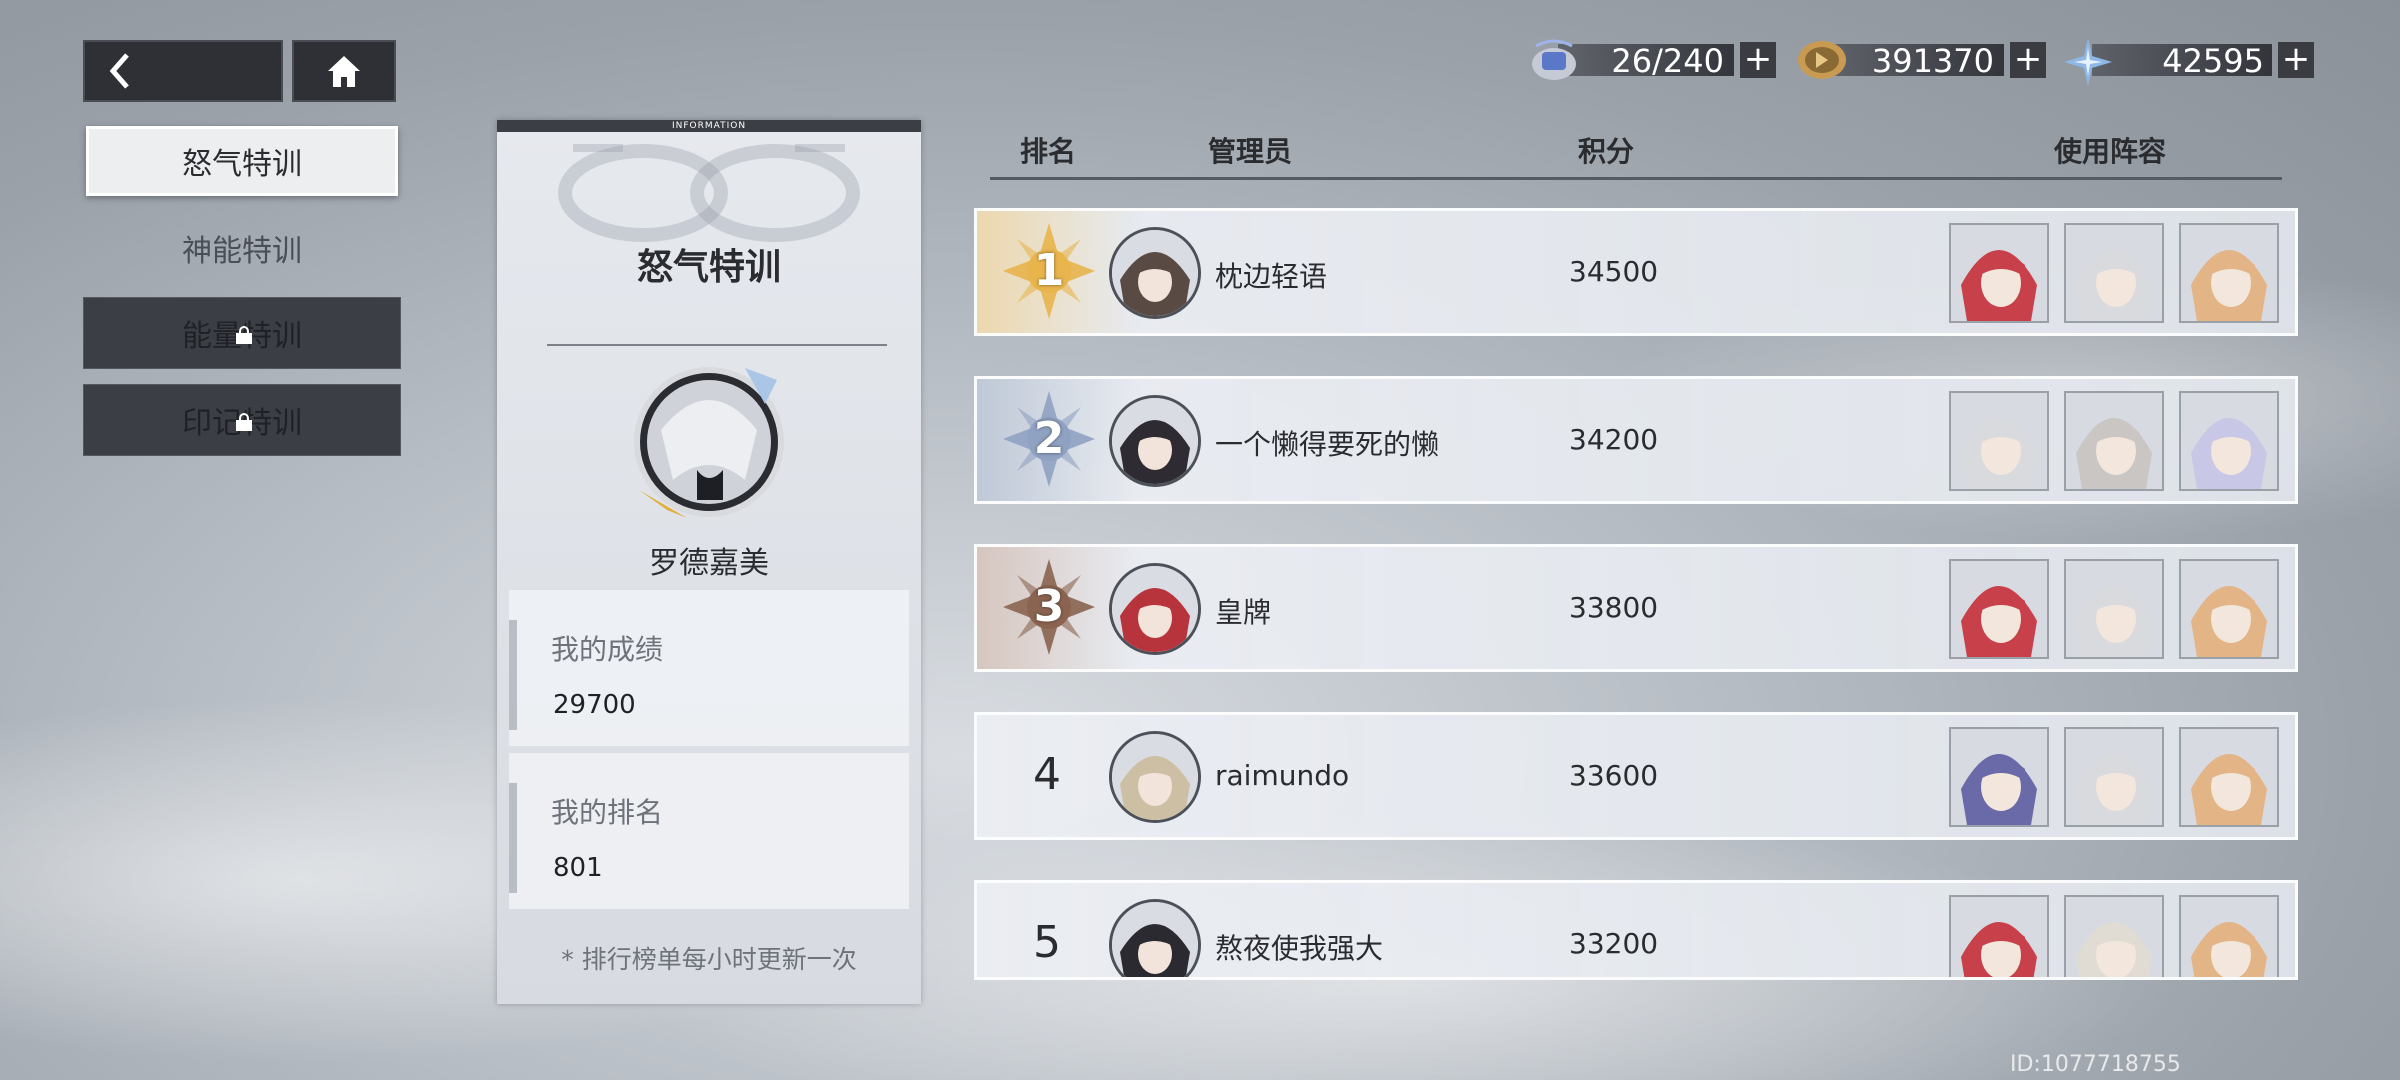 The image size is (2400, 1080). Describe the element at coordinates (1271, 276) in the screenshot. I see `manager-name: 枕边轻语` at that location.